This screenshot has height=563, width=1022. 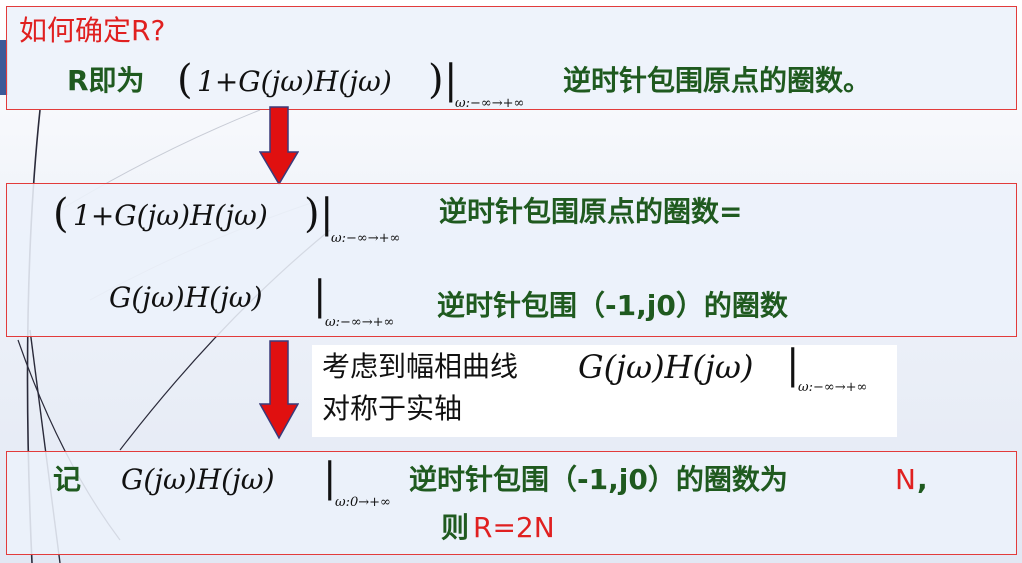 What do you see at coordinates (717, 80) in the screenshot?
I see `box1-tail-text: 逆时针包围原点的圈数。` at bounding box center [717, 80].